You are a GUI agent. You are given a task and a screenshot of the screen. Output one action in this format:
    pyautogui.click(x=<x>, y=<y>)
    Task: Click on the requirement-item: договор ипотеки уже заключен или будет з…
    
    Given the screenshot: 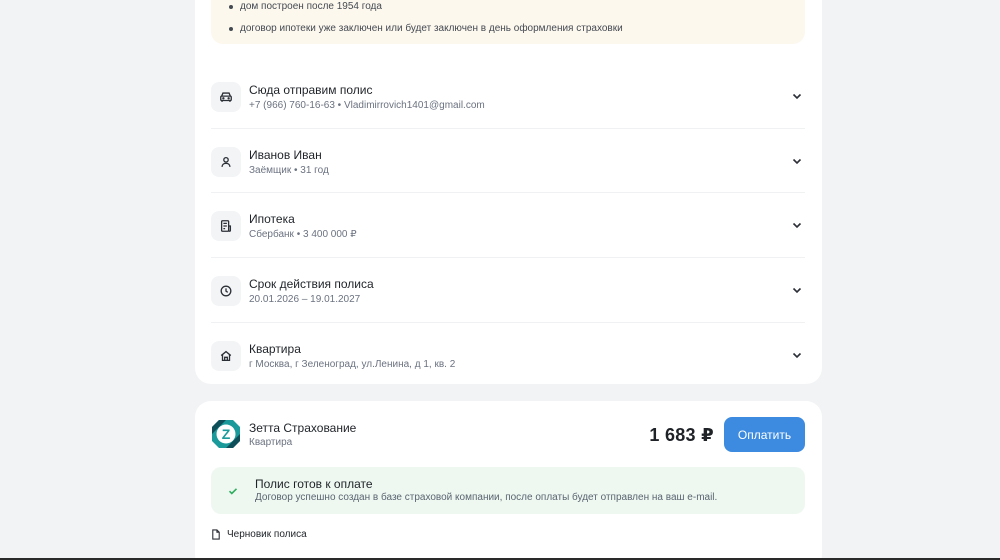 What is the action you would take?
    pyautogui.click(x=425, y=33)
    